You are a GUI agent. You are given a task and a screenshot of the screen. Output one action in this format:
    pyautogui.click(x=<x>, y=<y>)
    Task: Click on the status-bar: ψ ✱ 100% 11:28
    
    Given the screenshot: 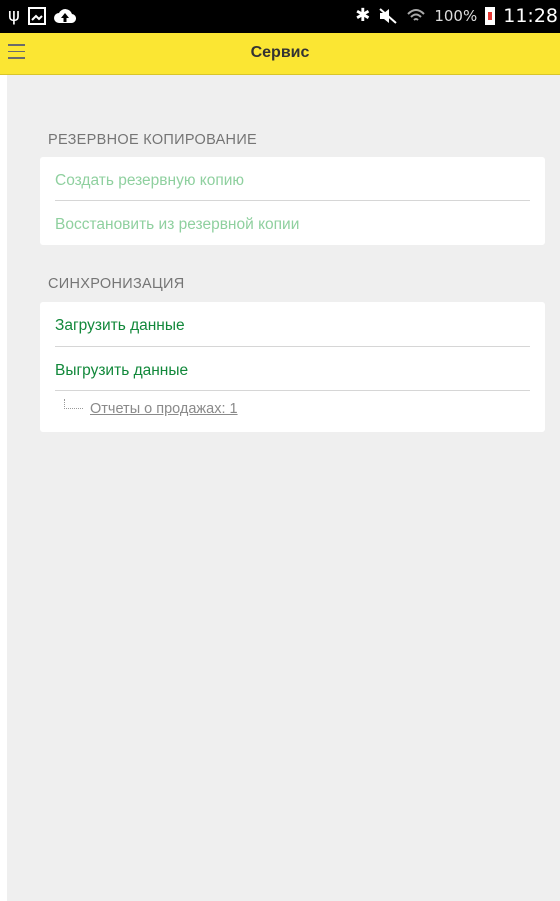 What is the action you would take?
    pyautogui.click(x=280, y=16)
    